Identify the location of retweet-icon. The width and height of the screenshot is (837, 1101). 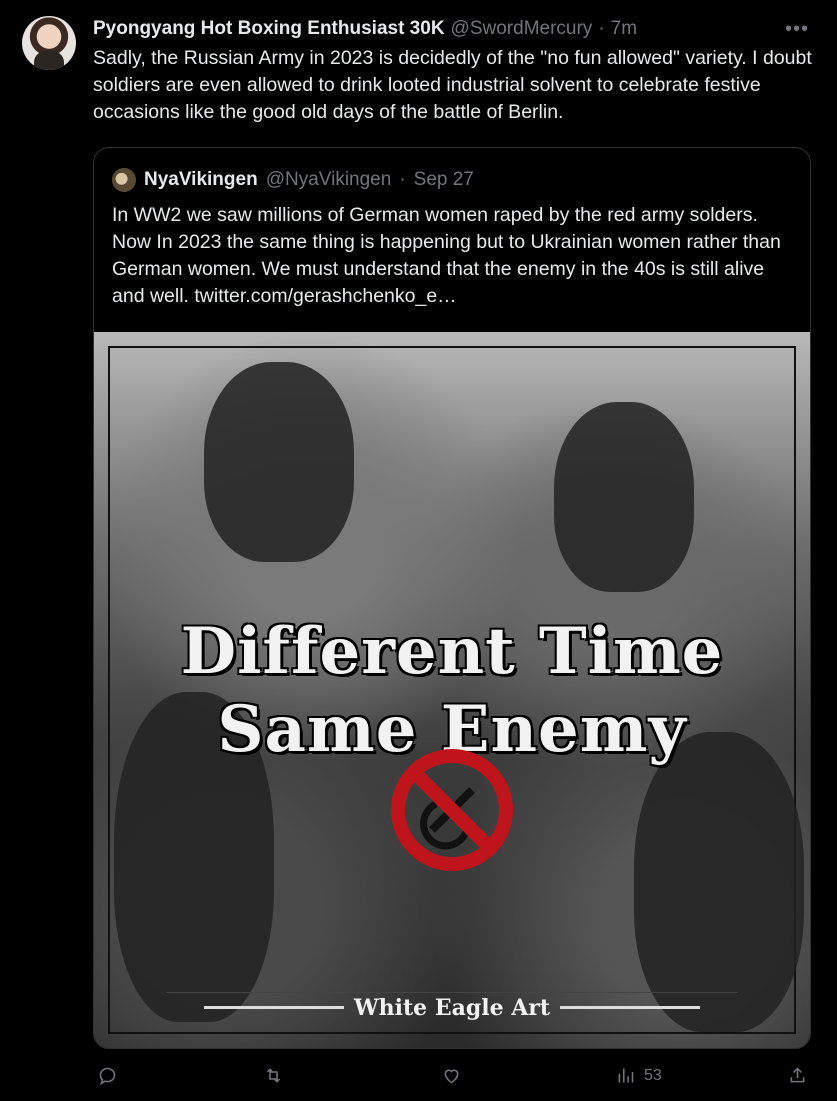
(273, 1075).